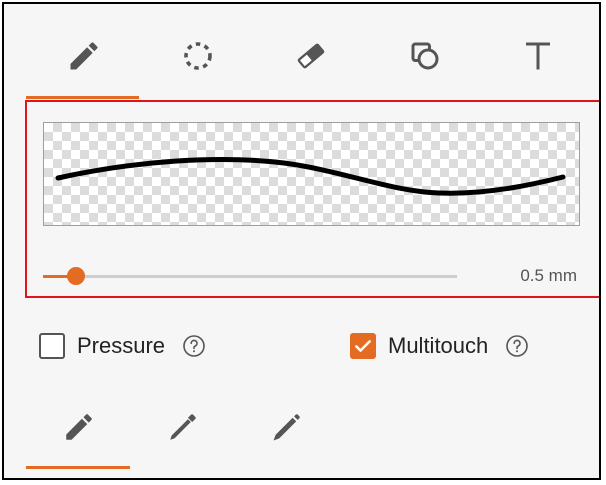  I want to click on stroke-width-slider, so click(250, 276).